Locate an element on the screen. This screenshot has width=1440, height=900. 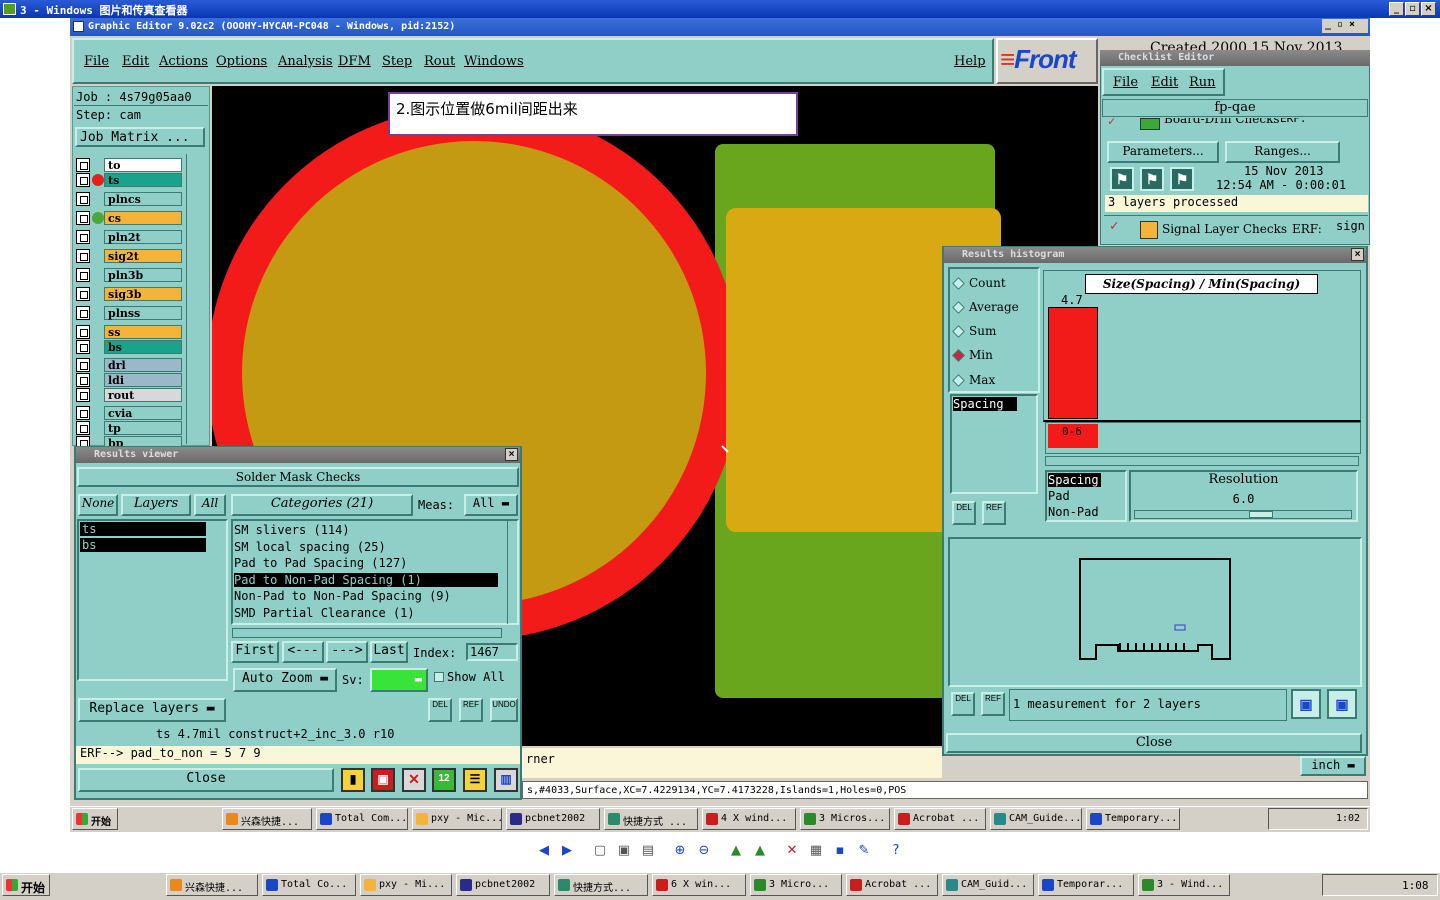
checklist-menu-edit: Edit is located at coordinates (1164, 82).